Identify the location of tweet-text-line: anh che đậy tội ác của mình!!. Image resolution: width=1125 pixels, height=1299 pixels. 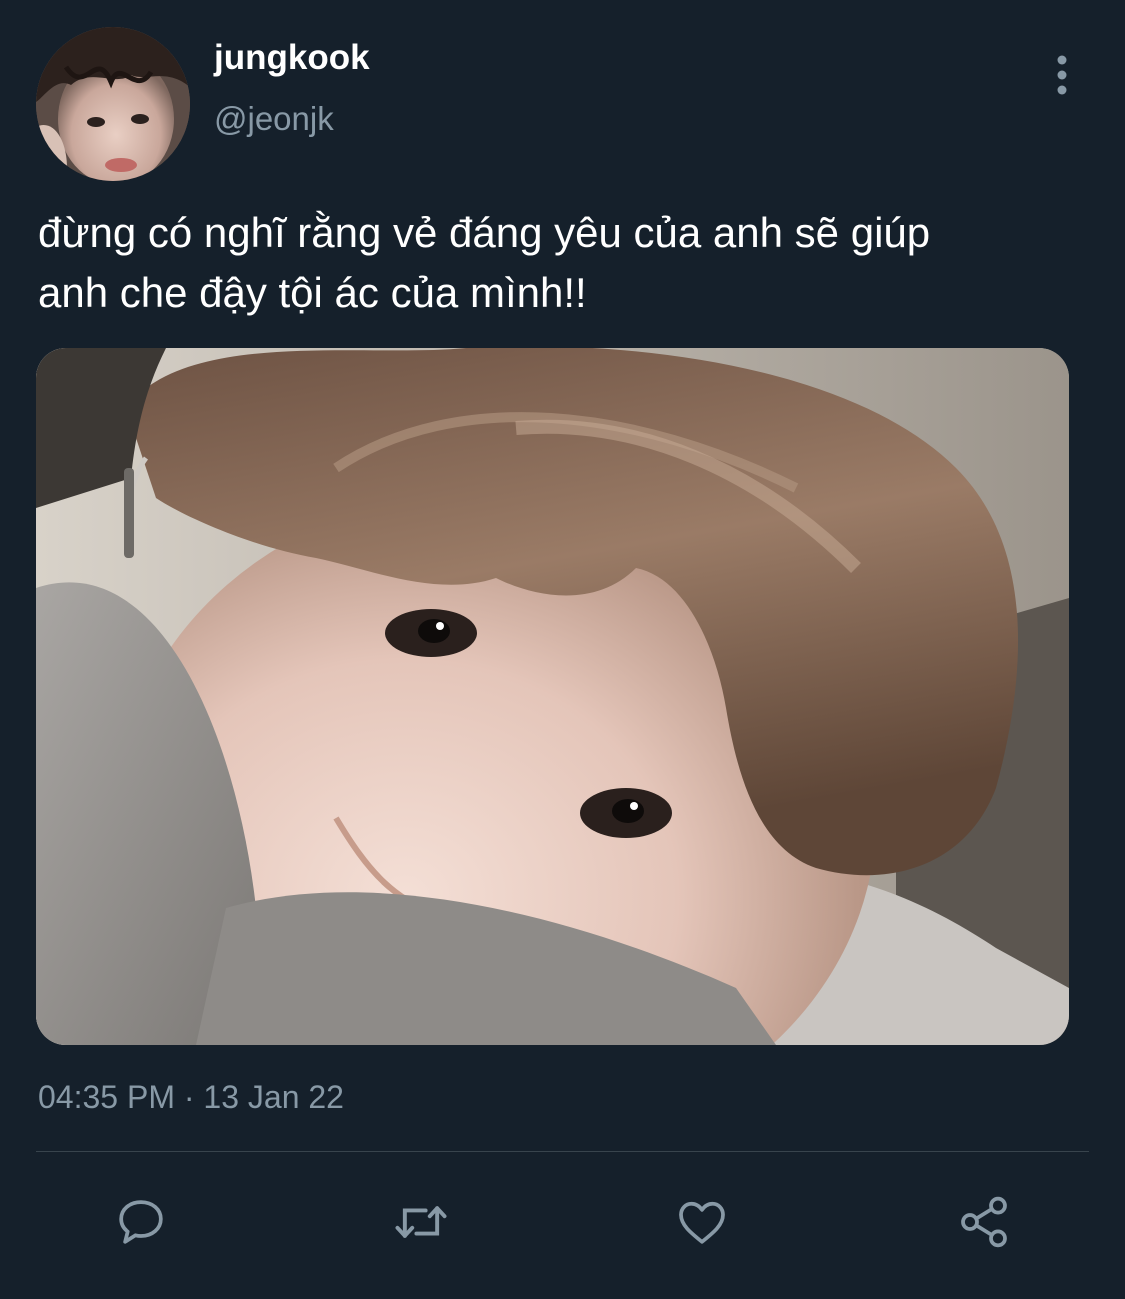
(312, 292).